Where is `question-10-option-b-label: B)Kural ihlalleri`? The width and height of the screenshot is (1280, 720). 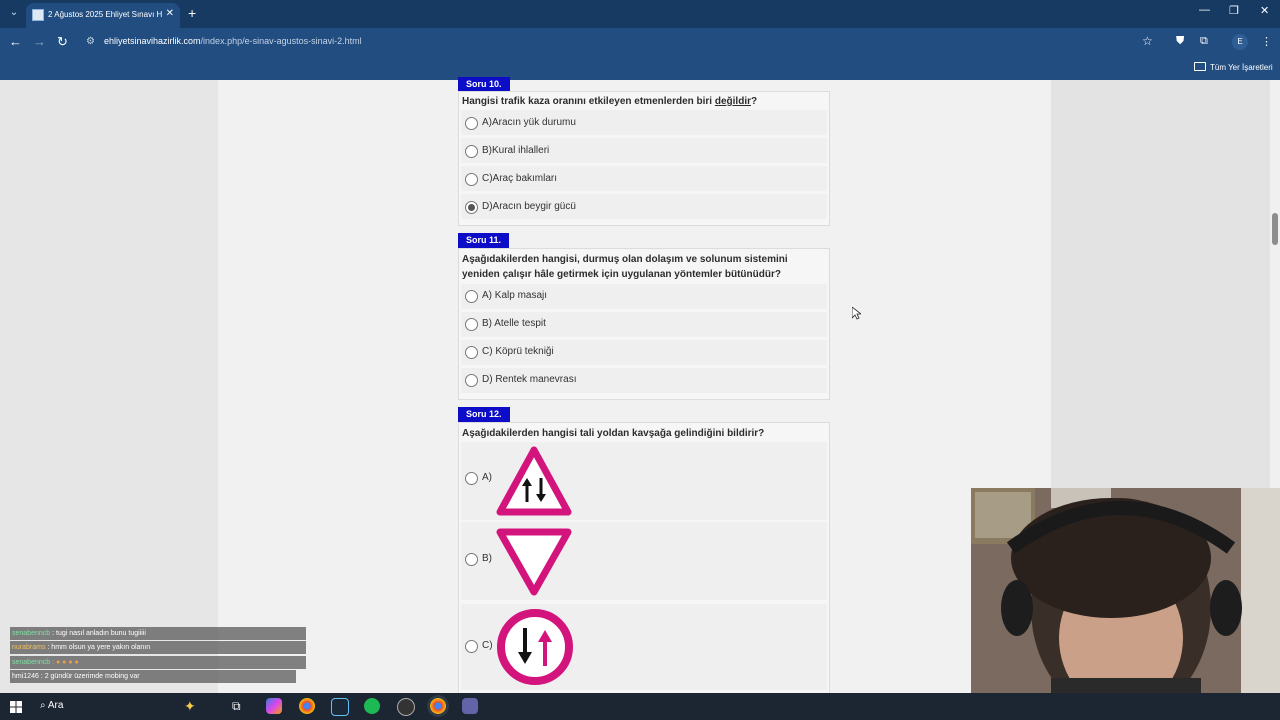 question-10-option-b-label: B)Kural ihlalleri is located at coordinates (515, 150).